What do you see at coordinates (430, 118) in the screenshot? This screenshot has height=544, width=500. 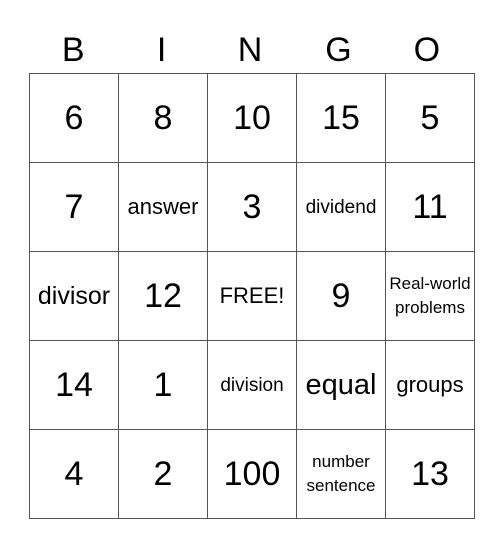 I see `bingo-cell: 5` at bounding box center [430, 118].